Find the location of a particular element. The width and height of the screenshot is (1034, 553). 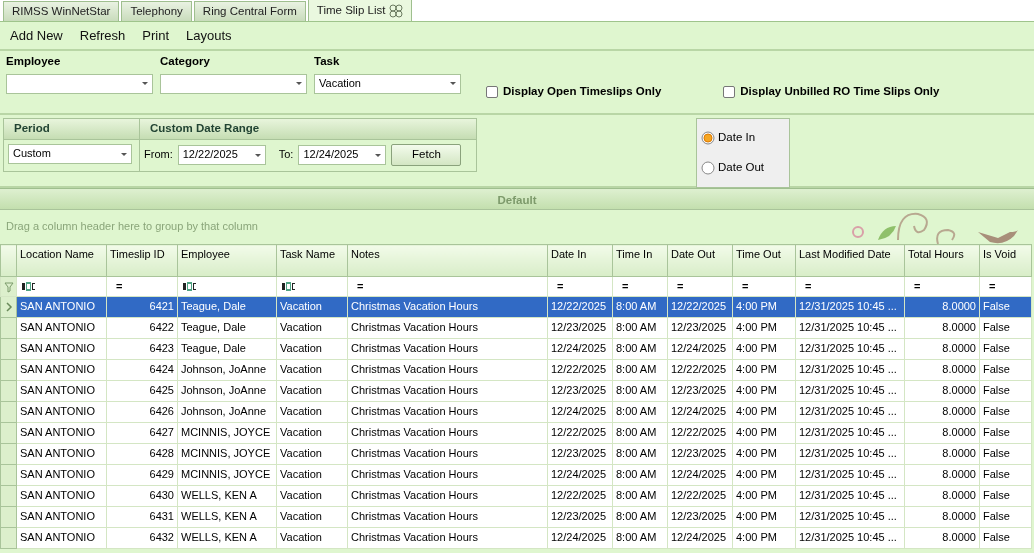

toolbar-button: Print is located at coordinates (155, 35).